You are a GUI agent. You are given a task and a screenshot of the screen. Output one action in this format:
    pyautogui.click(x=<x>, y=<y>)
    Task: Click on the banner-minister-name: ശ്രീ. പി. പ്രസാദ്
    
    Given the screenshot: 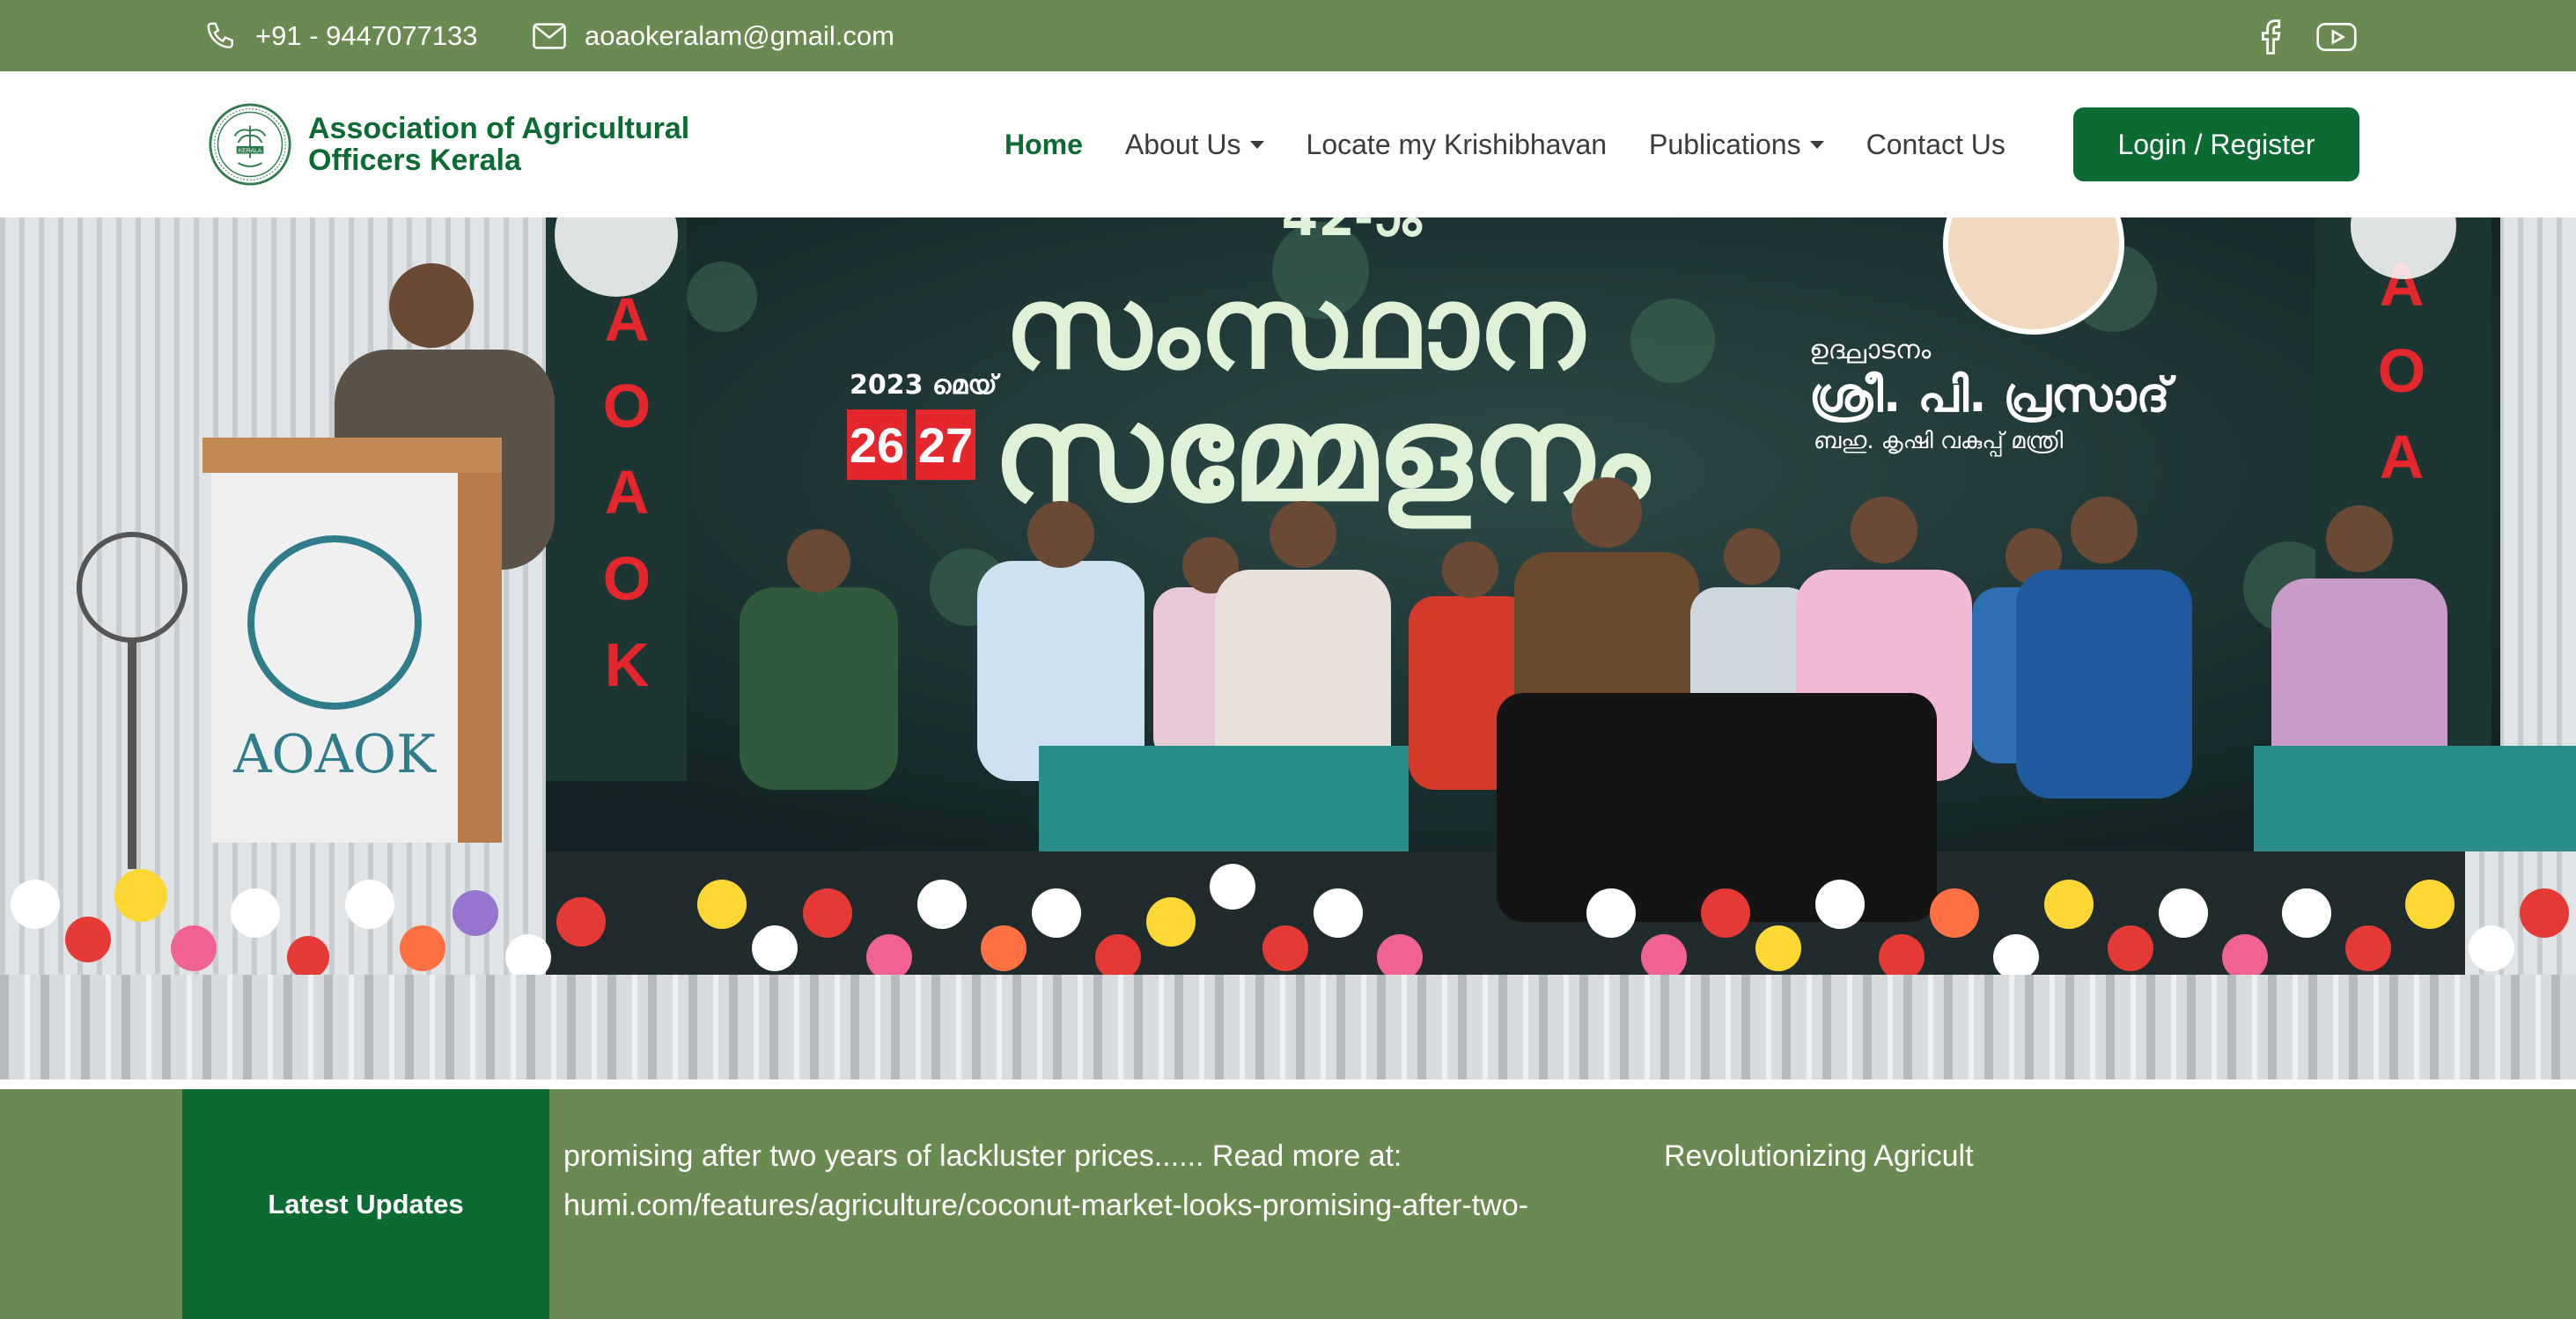 What is the action you would take?
    pyautogui.click(x=1993, y=395)
    